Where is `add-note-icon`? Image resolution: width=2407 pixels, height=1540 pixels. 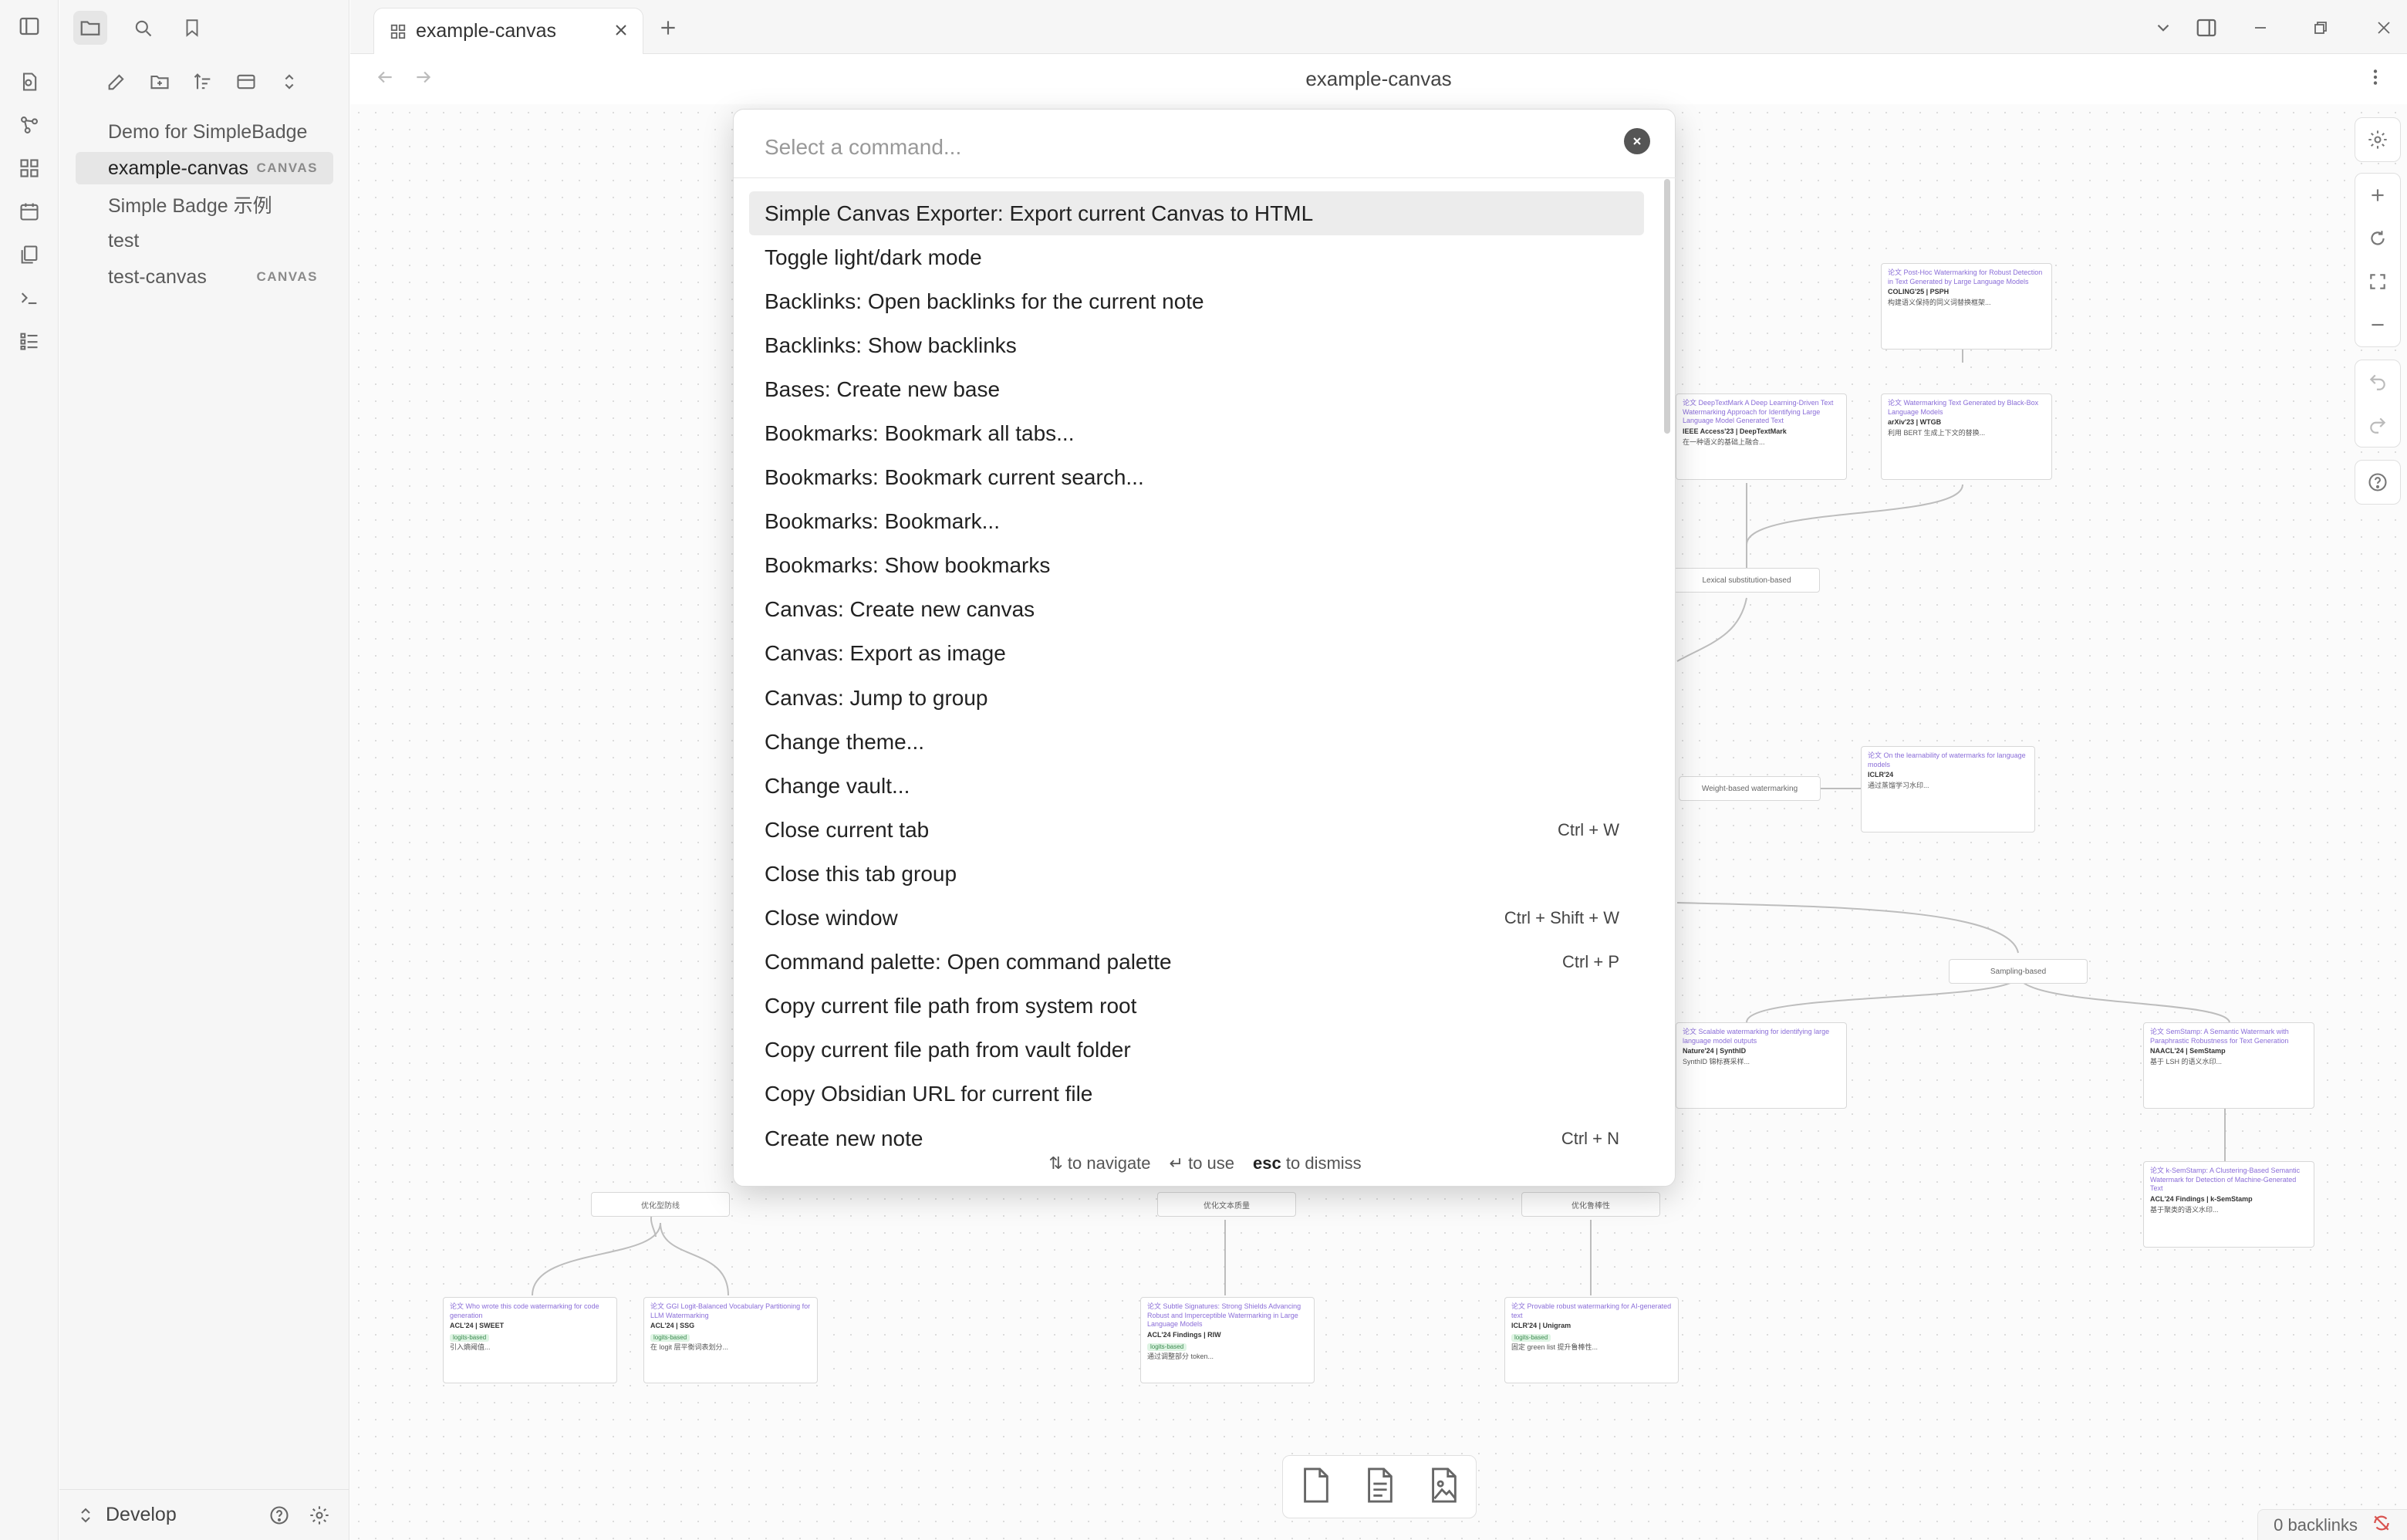 add-note-icon is located at coordinates (1379, 1487).